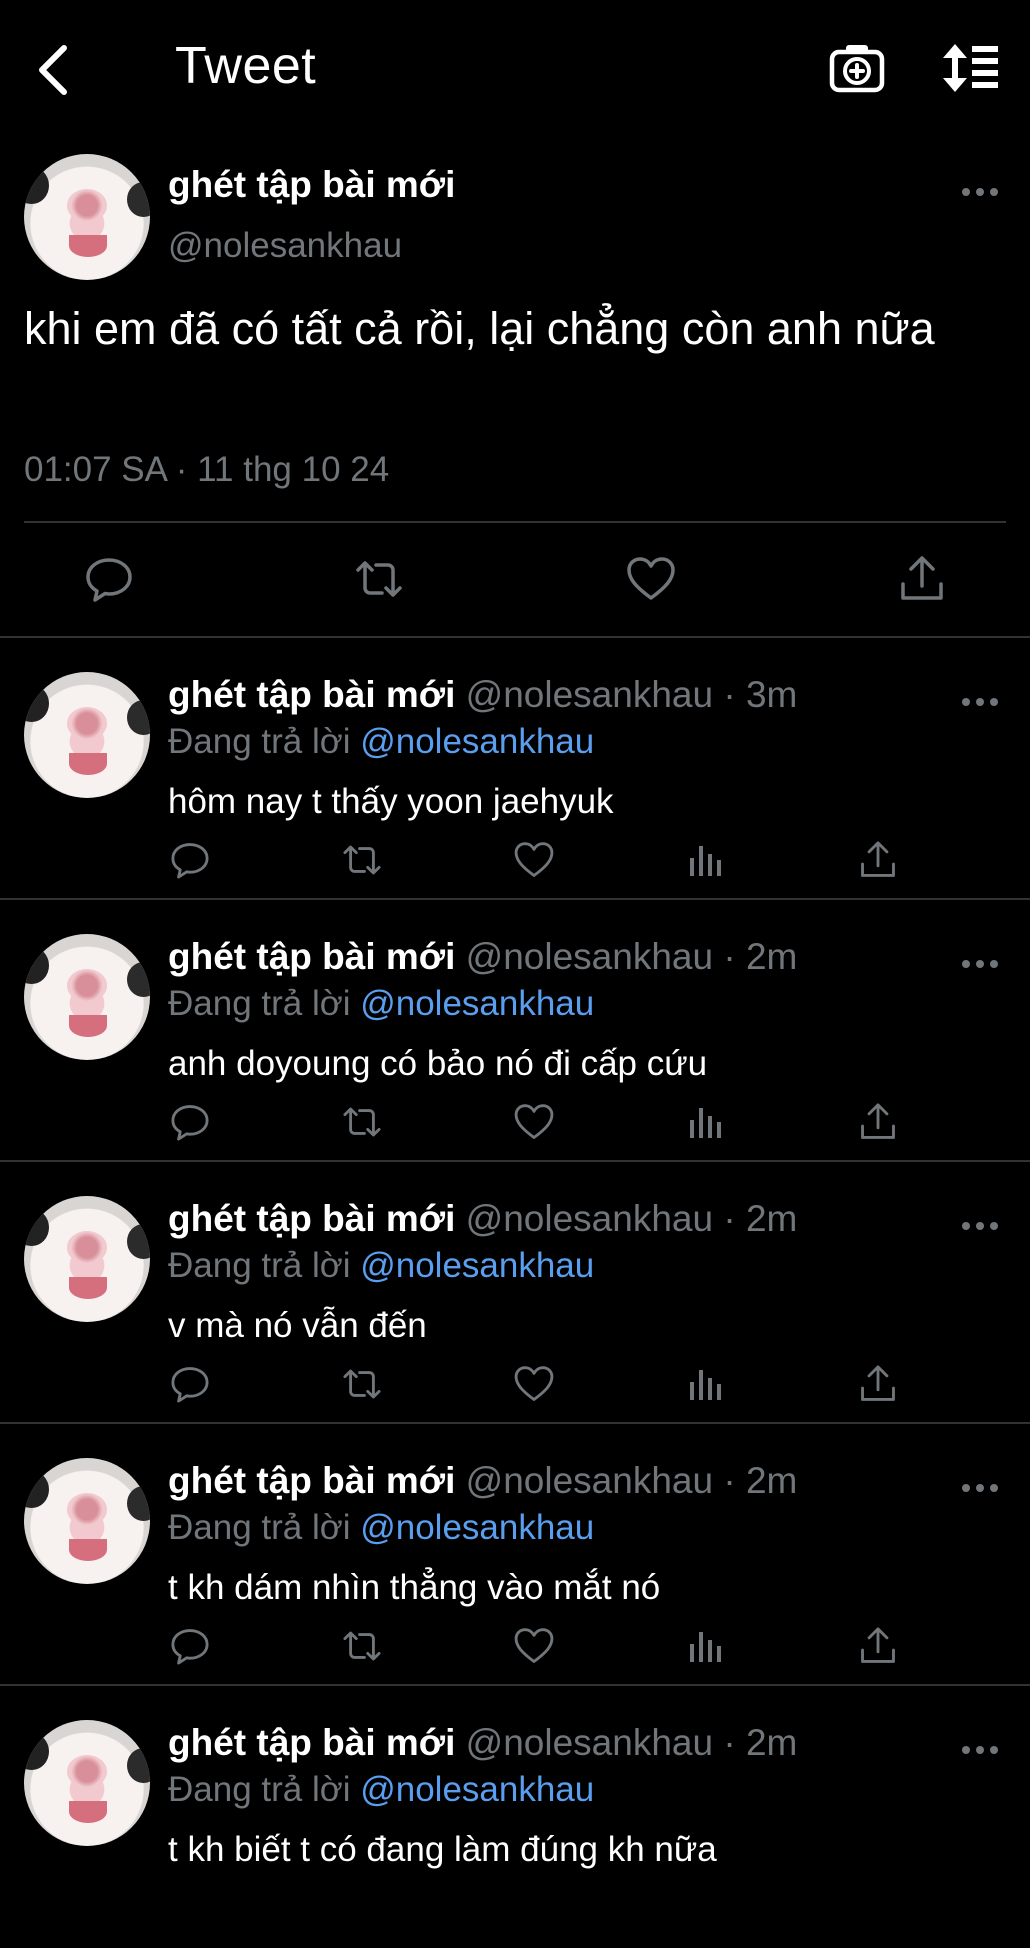 The image size is (1030, 1948). What do you see at coordinates (515, 67) in the screenshot?
I see `top-bar: Tweet` at bounding box center [515, 67].